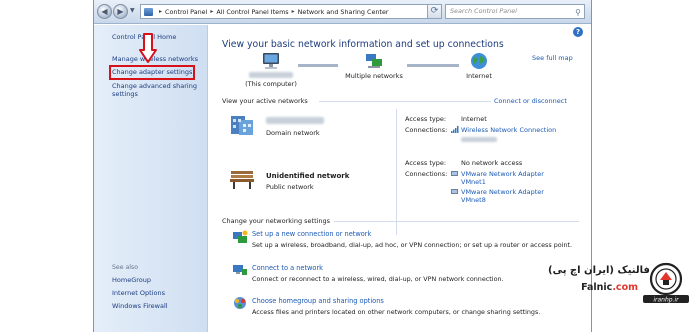  I want to click on page-margin-left, so click(46, 166).